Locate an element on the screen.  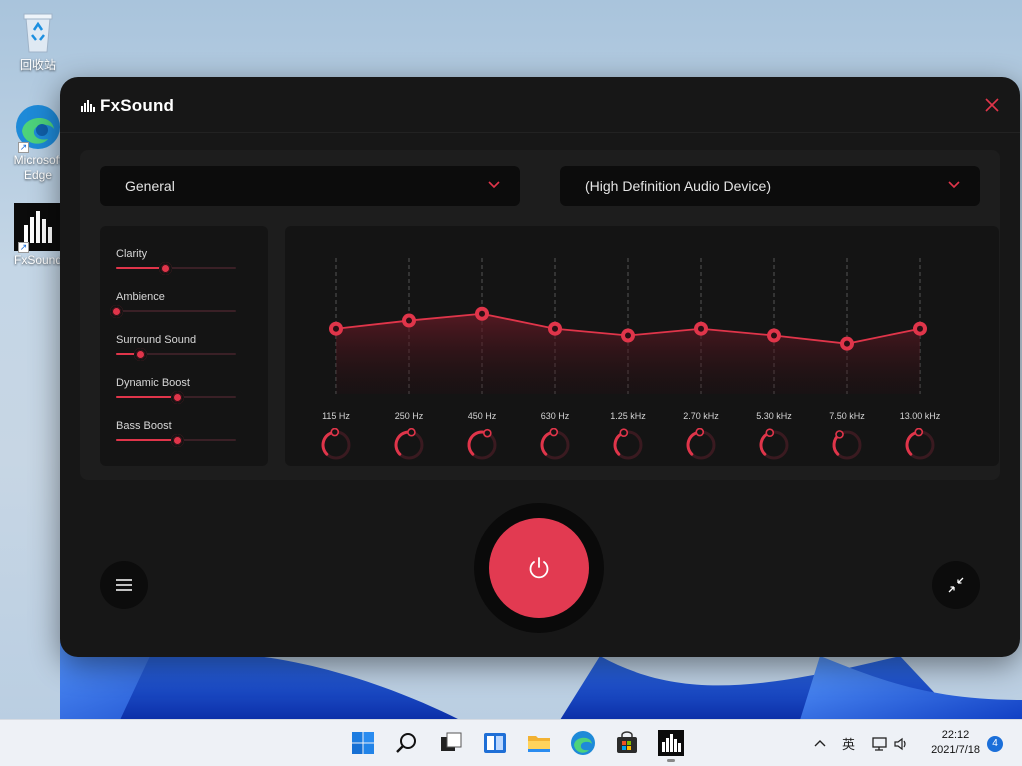
eq-frequency-label: 115 Hz is located at coordinates (336, 416).